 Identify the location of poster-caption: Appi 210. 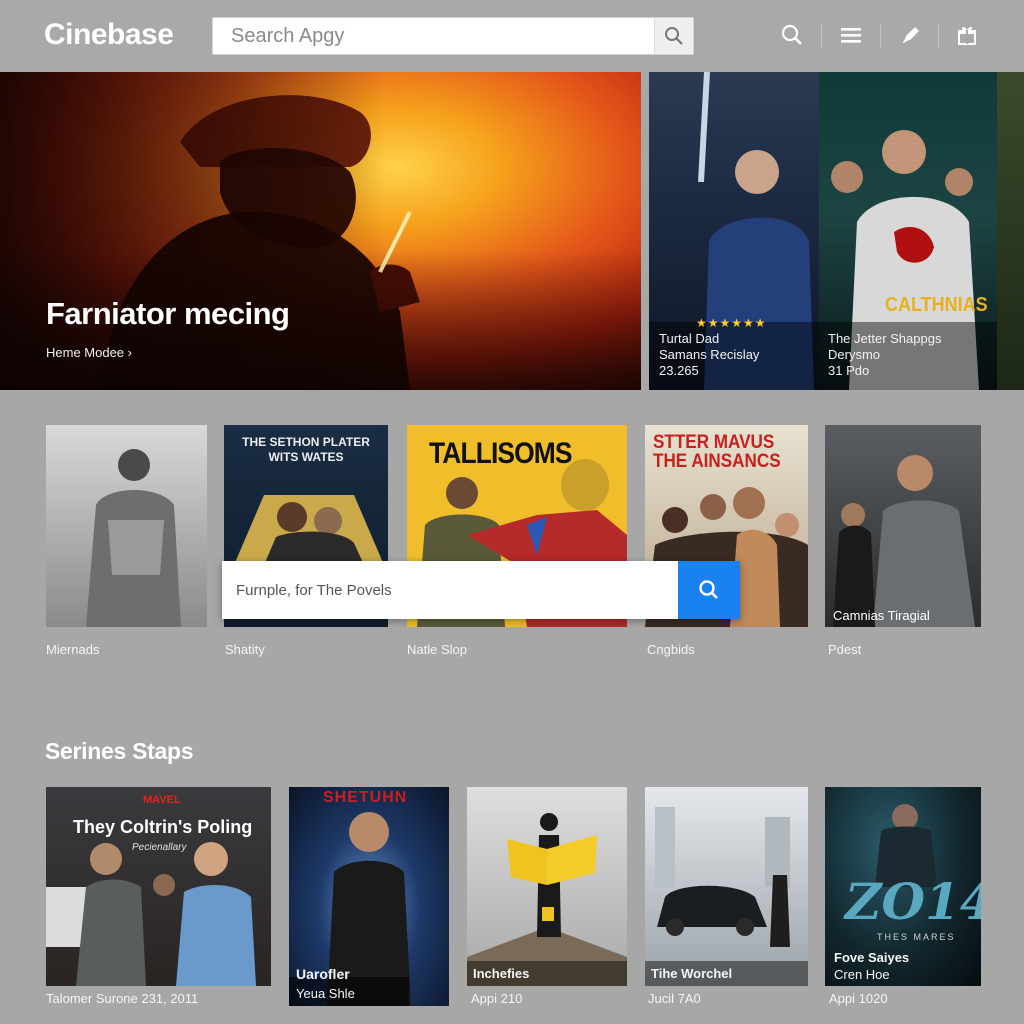
(496, 998).